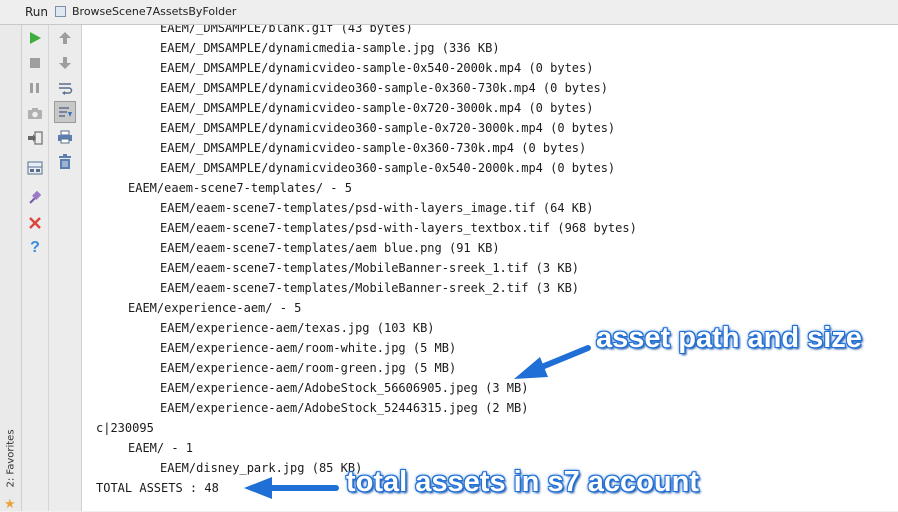 This screenshot has height=512, width=898. What do you see at coordinates (729, 338) in the screenshot?
I see `asset-path-callout: asset path and size` at bounding box center [729, 338].